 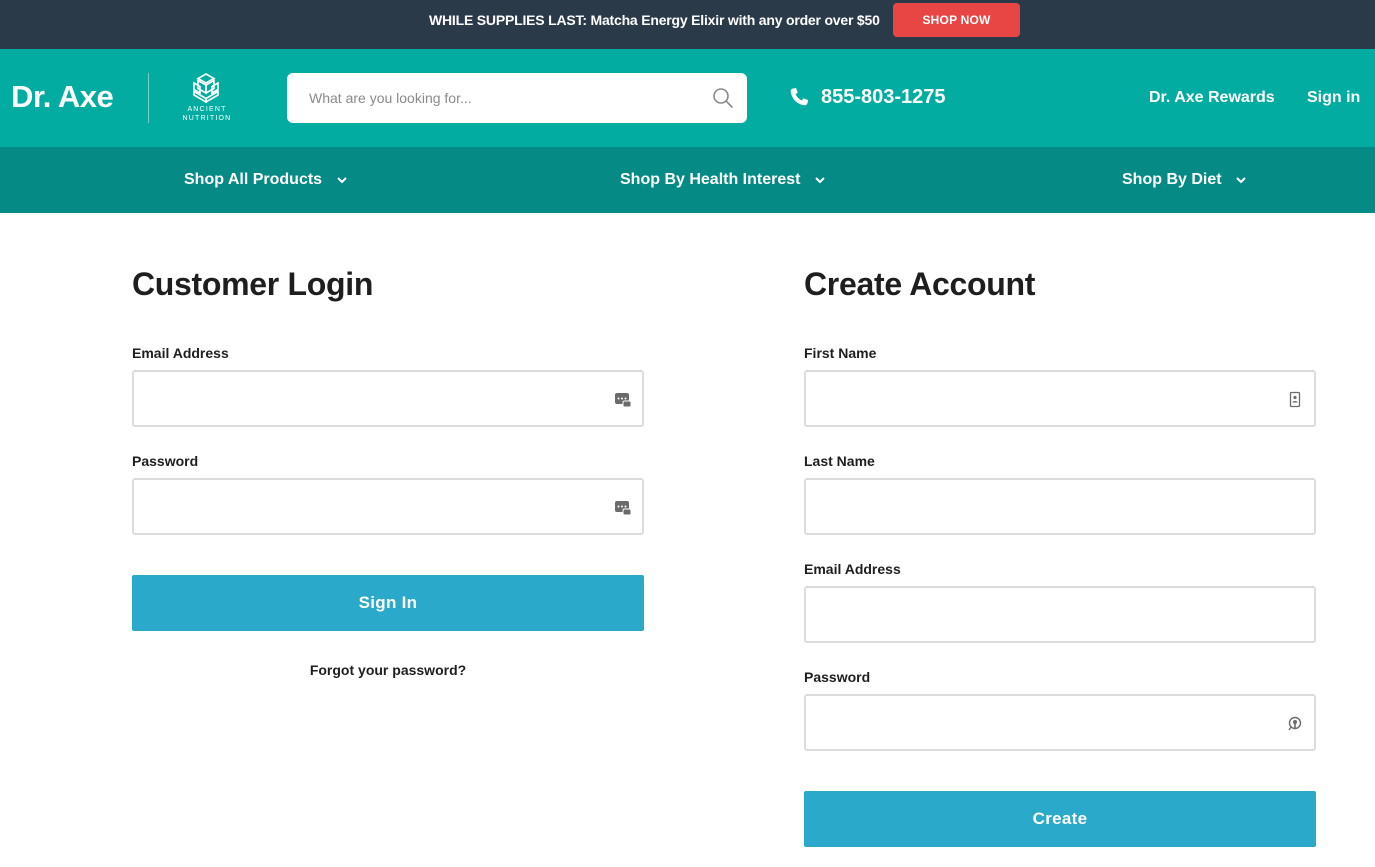 What do you see at coordinates (148, 98) in the screenshot?
I see `logo-divider` at bounding box center [148, 98].